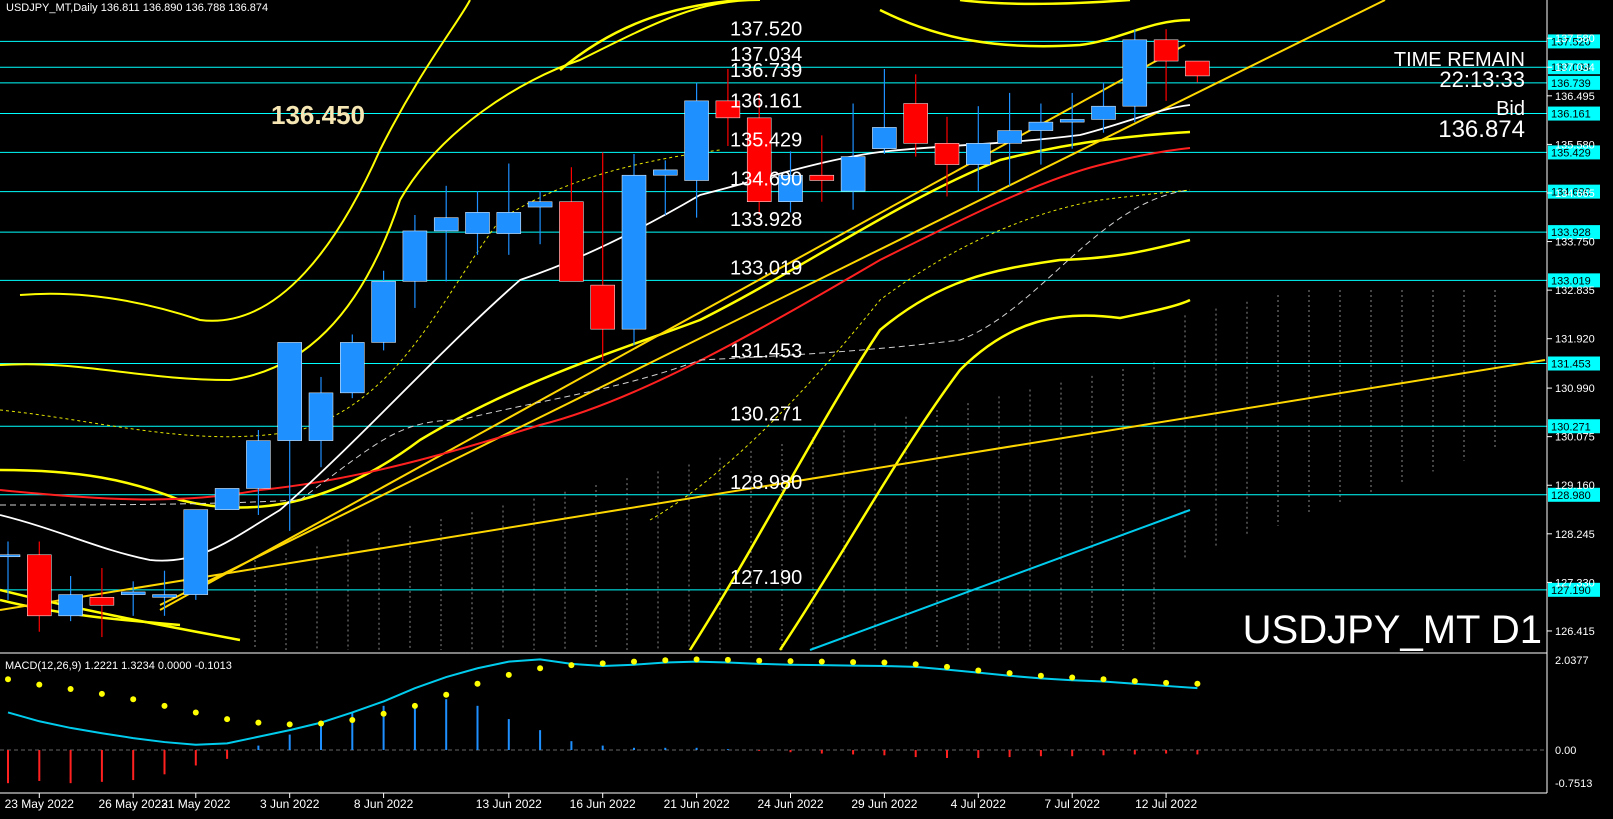 The image size is (1613, 819). What do you see at coordinates (697, 804) in the screenshot?
I see `date-tick-label: 21 Jun 2022` at bounding box center [697, 804].